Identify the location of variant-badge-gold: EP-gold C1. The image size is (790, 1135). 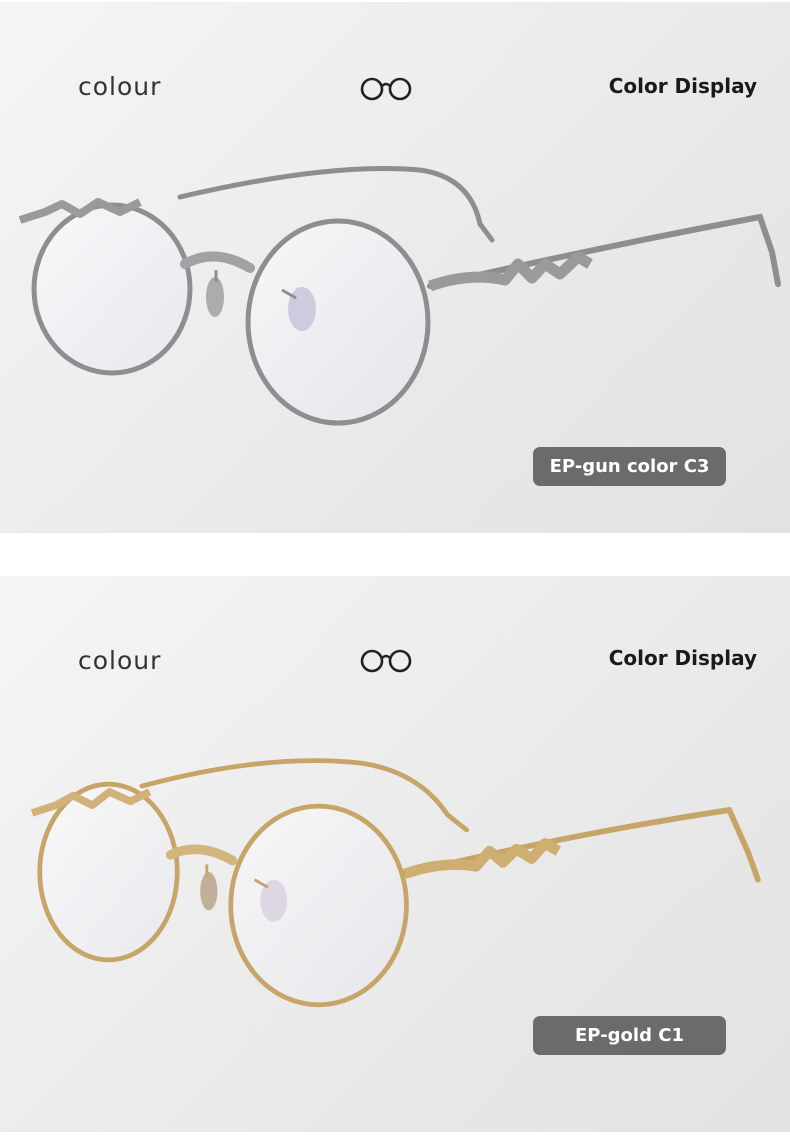
(629, 1035).